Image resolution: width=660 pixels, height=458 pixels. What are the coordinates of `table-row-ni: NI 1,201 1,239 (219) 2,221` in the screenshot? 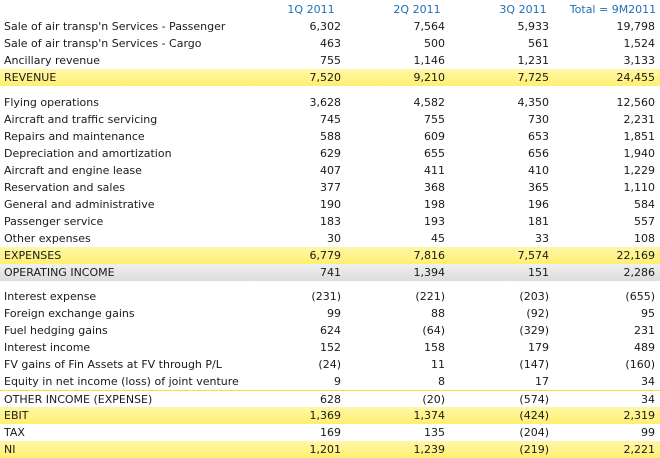 It's located at (330, 449).